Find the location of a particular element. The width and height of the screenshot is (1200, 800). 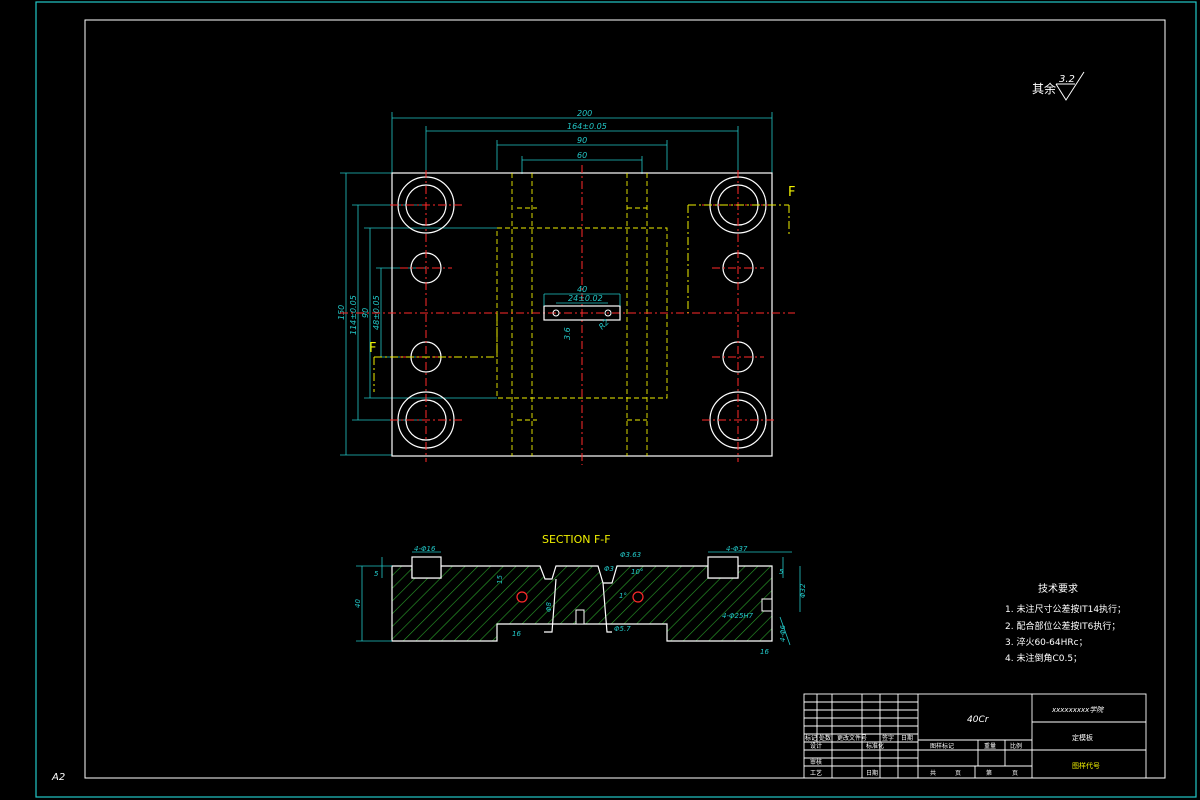

title-header: 设计 is located at coordinates (816, 746).